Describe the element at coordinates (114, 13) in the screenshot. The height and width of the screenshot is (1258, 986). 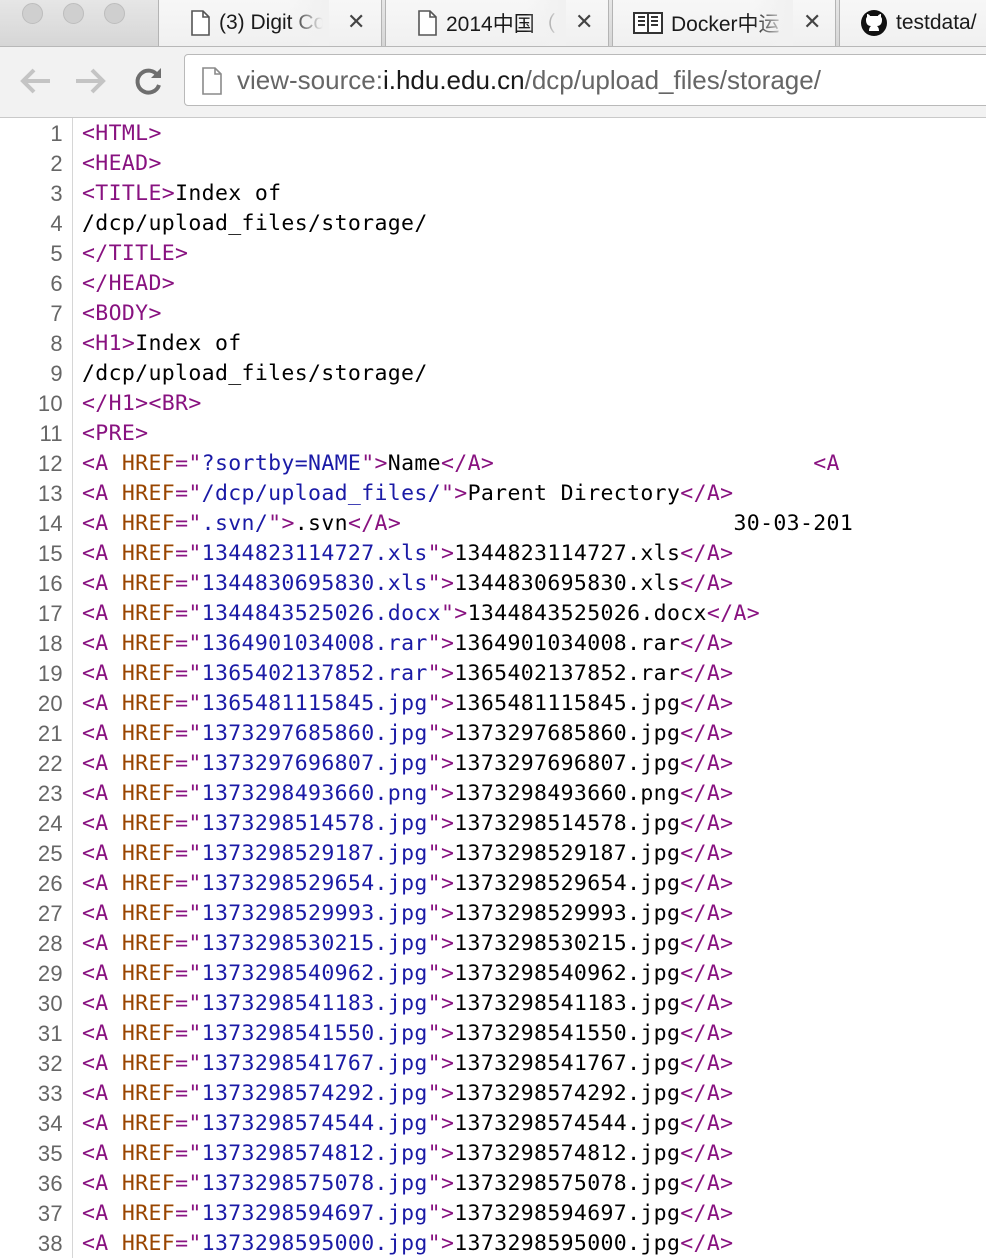
I see `zoom-window-button` at that location.